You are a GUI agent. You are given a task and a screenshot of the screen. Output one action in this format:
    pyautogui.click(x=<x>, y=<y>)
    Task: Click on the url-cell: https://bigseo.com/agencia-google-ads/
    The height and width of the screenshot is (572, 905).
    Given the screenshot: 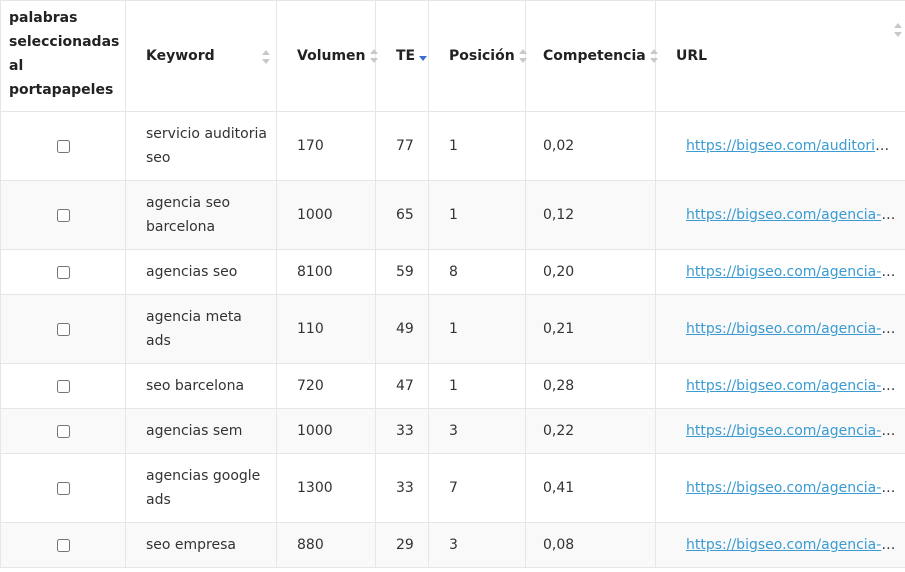 What is the action you would take?
    pyautogui.click(x=780, y=488)
    